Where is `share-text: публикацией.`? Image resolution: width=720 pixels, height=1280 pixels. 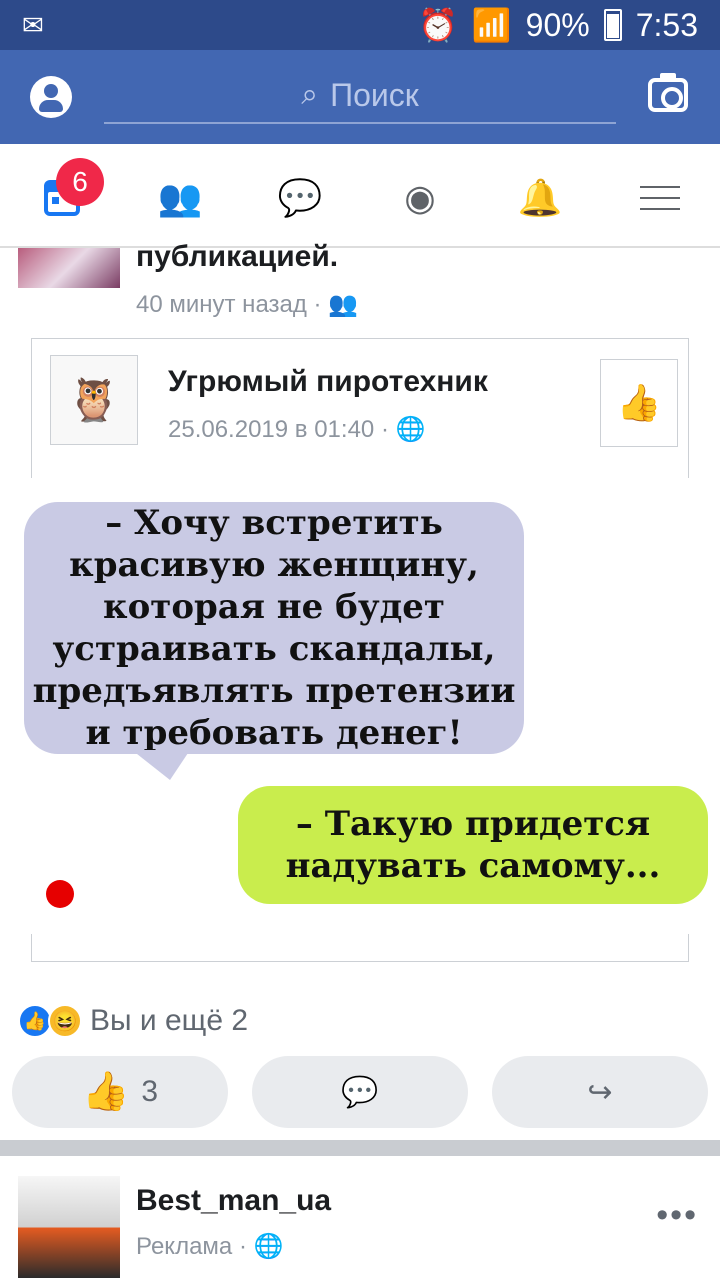
share-text: публикацией. is located at coordinates (237, 256).